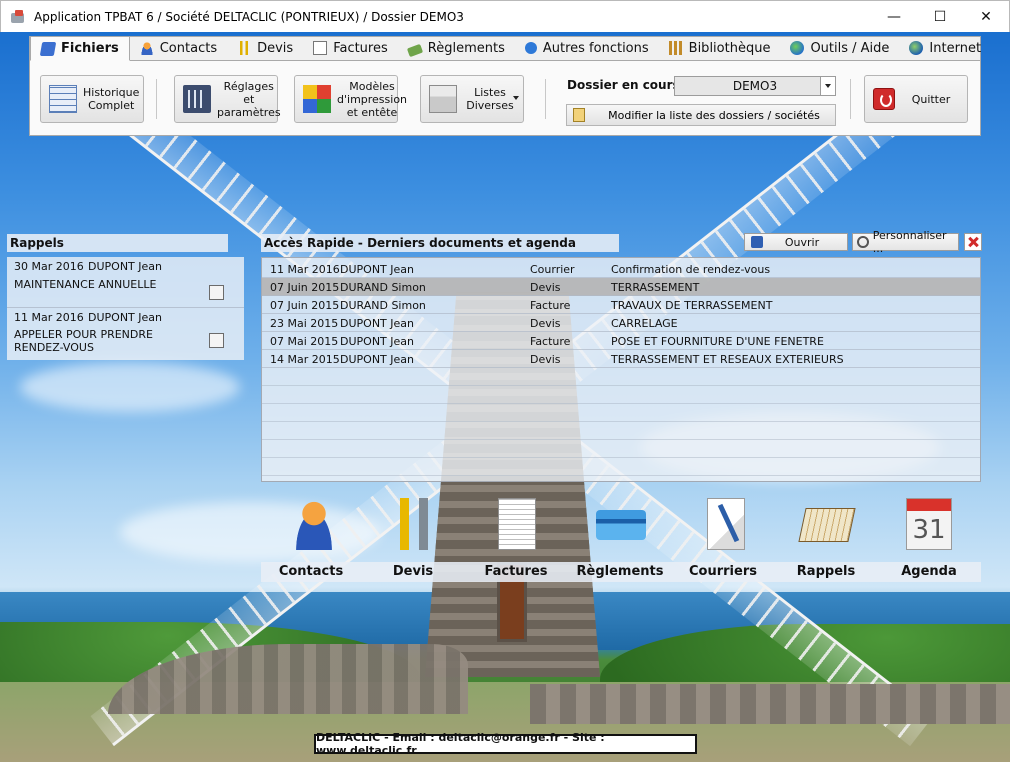 This screenshot has width=1010, height=762. Describe the element at coordinates (827, 86) in the screenshot. I see `chevron-down-icon` at that location.